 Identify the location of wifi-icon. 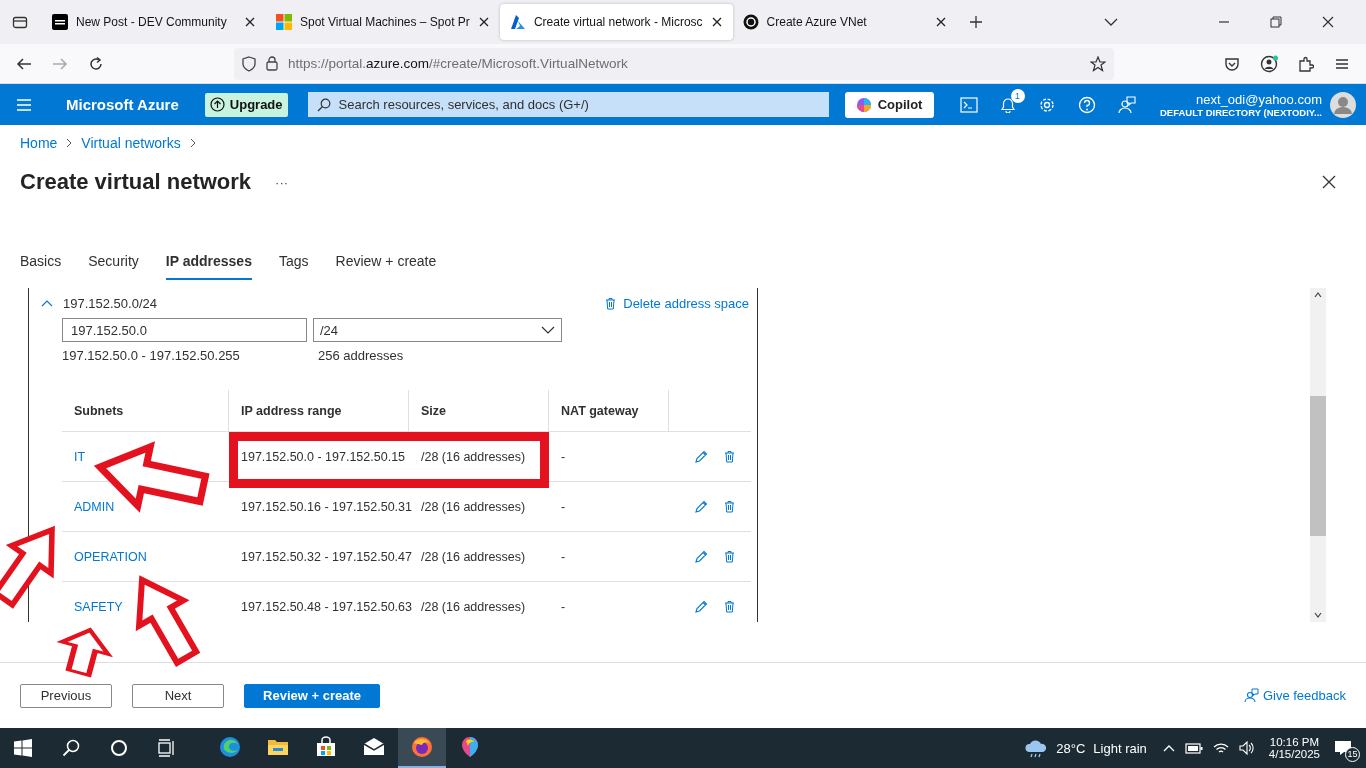
(1220, 748).